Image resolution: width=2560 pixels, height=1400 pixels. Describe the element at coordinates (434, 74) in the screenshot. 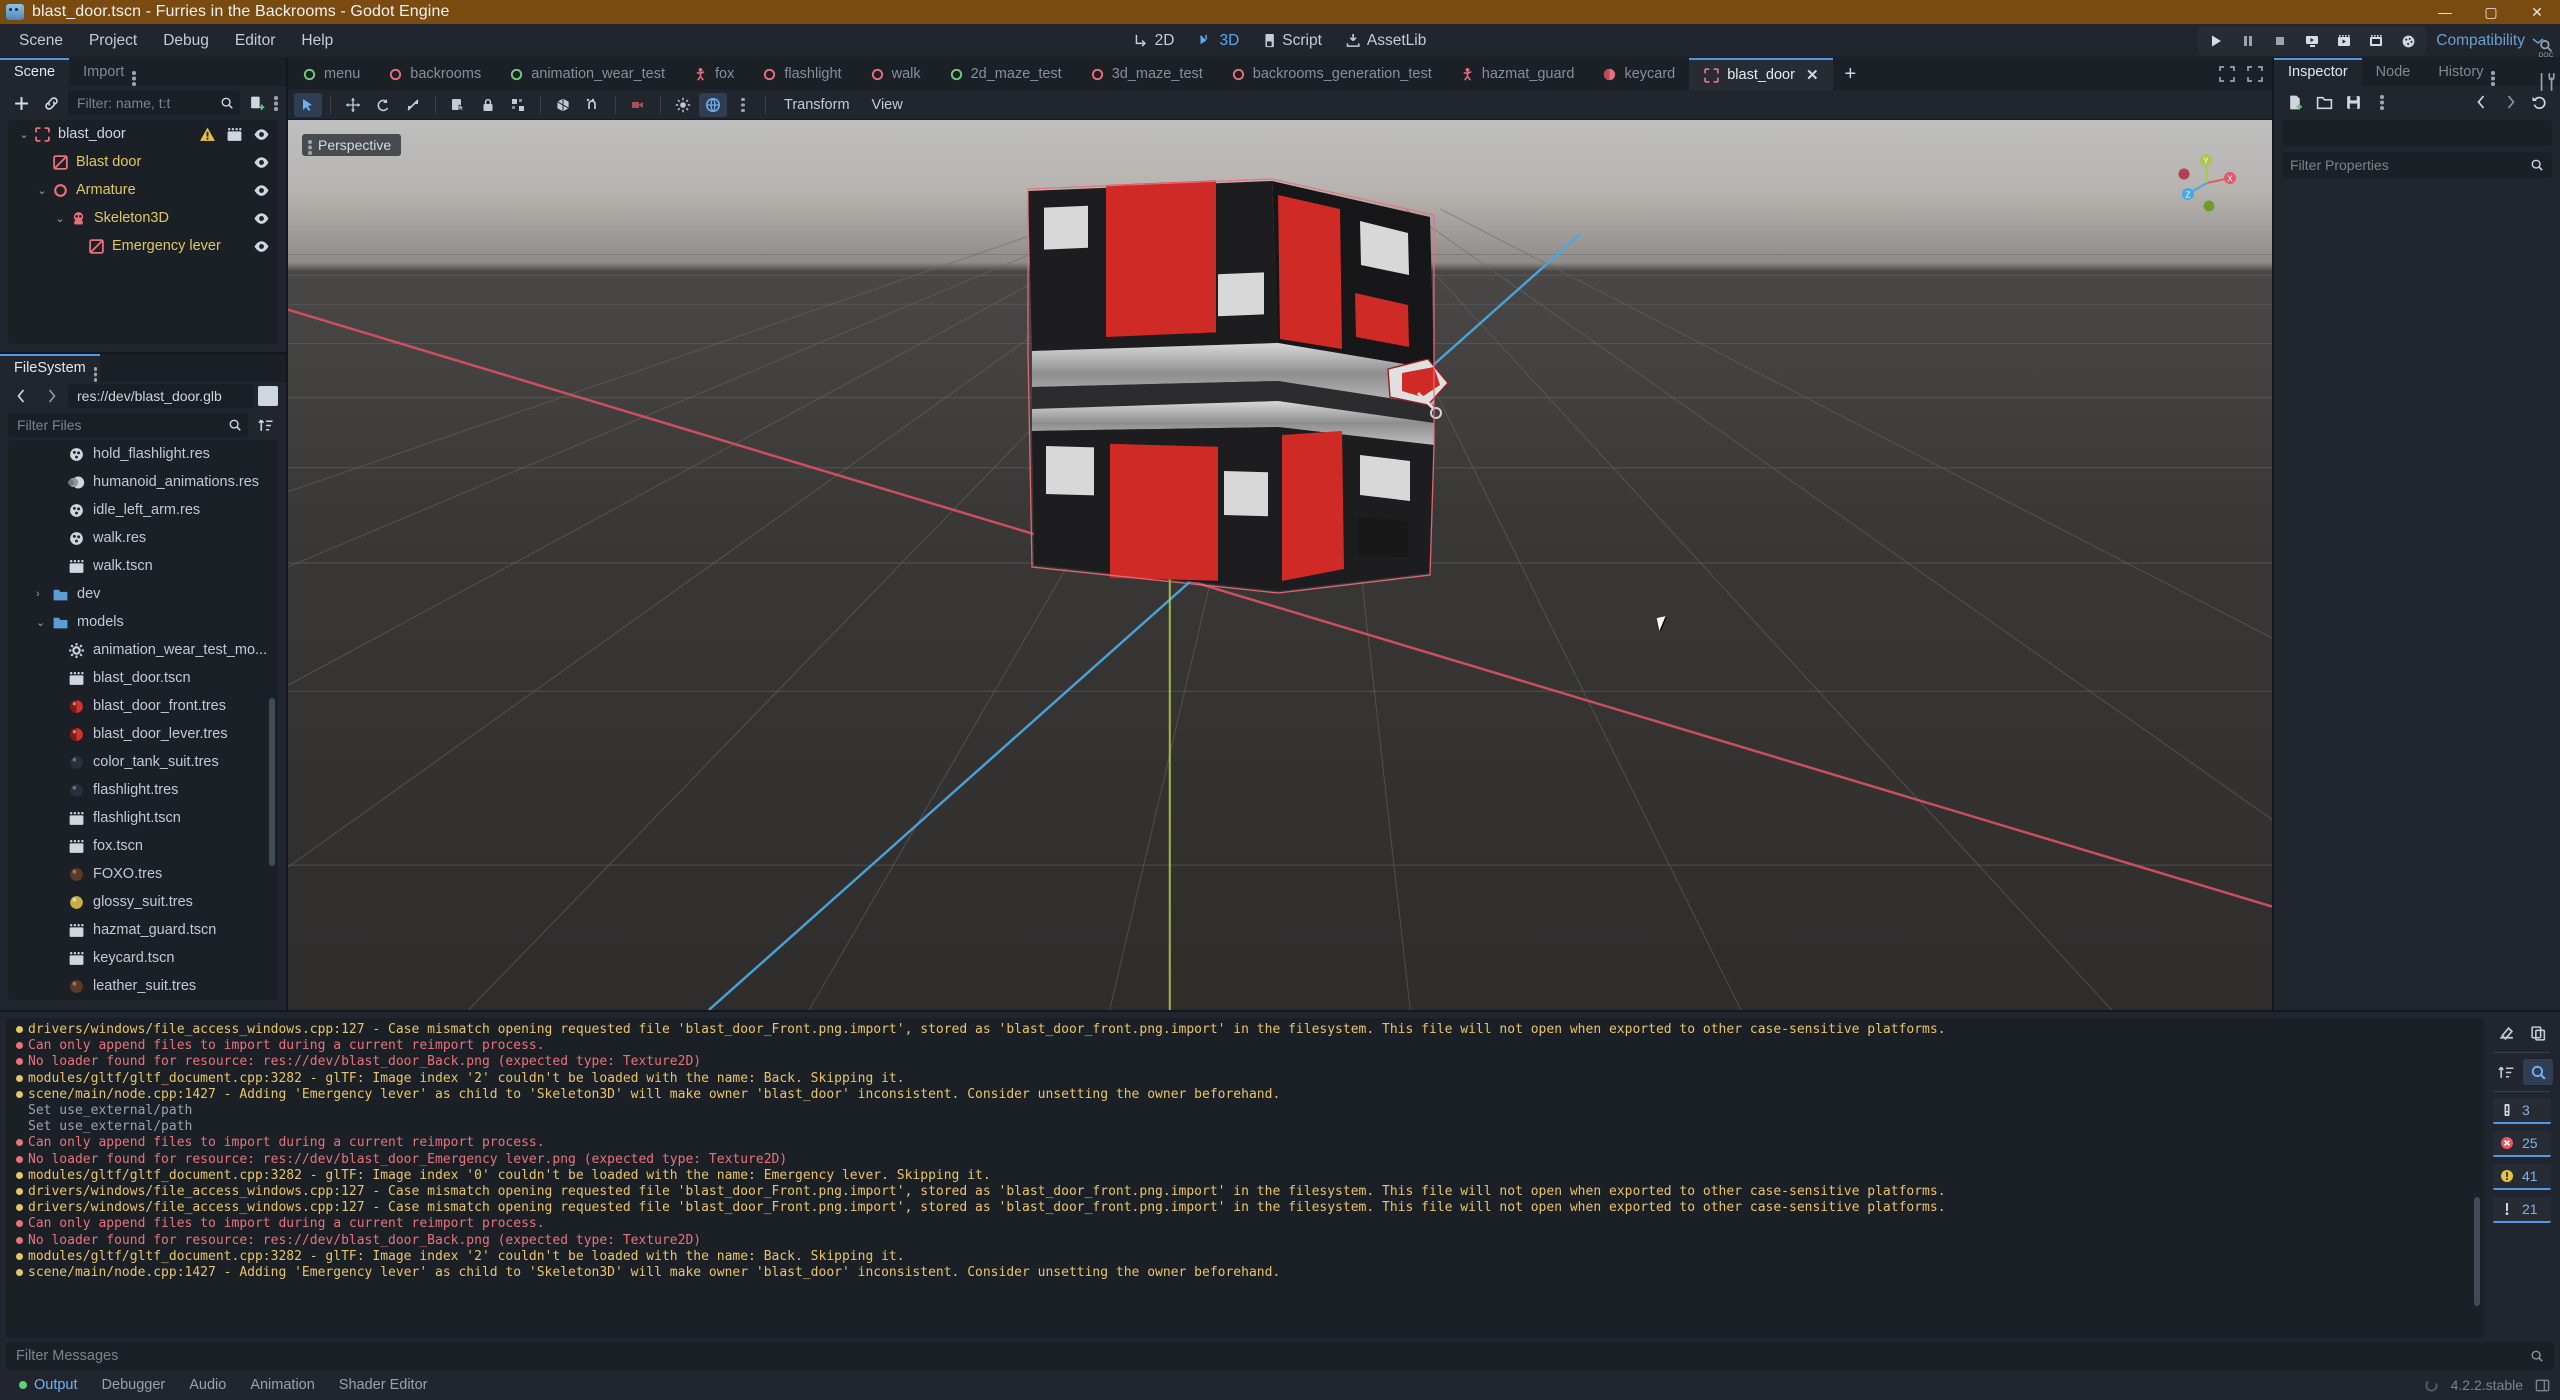

I see `scene-tab-backrooms: backrooms` at that location.